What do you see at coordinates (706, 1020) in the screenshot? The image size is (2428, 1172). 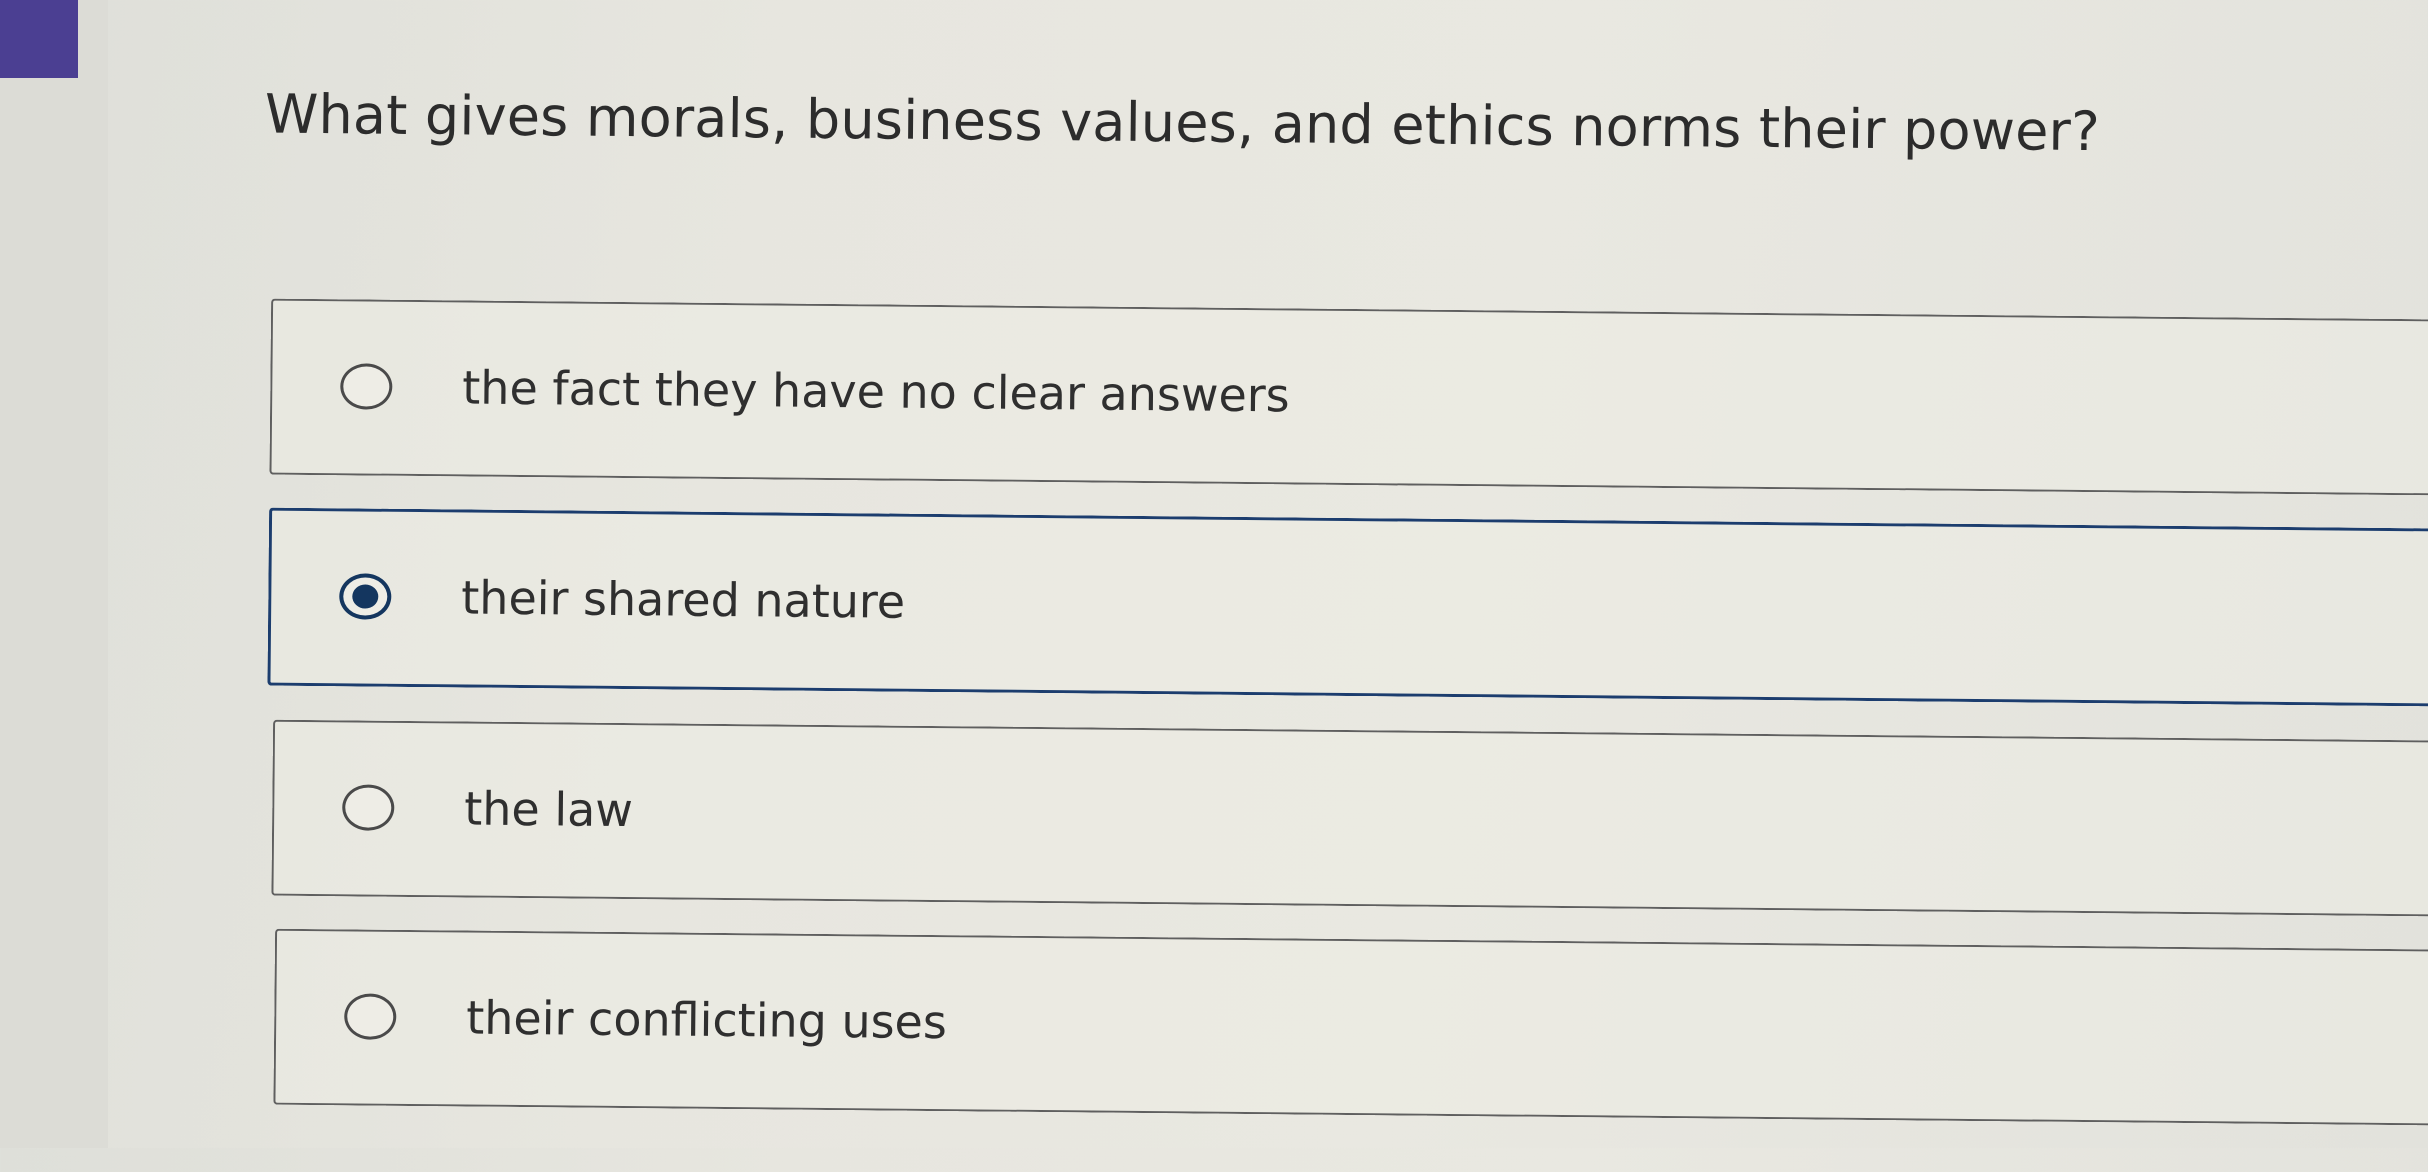 I see `answer-option-4-label: their conflicting uses` at bounding box center [706, 1020].